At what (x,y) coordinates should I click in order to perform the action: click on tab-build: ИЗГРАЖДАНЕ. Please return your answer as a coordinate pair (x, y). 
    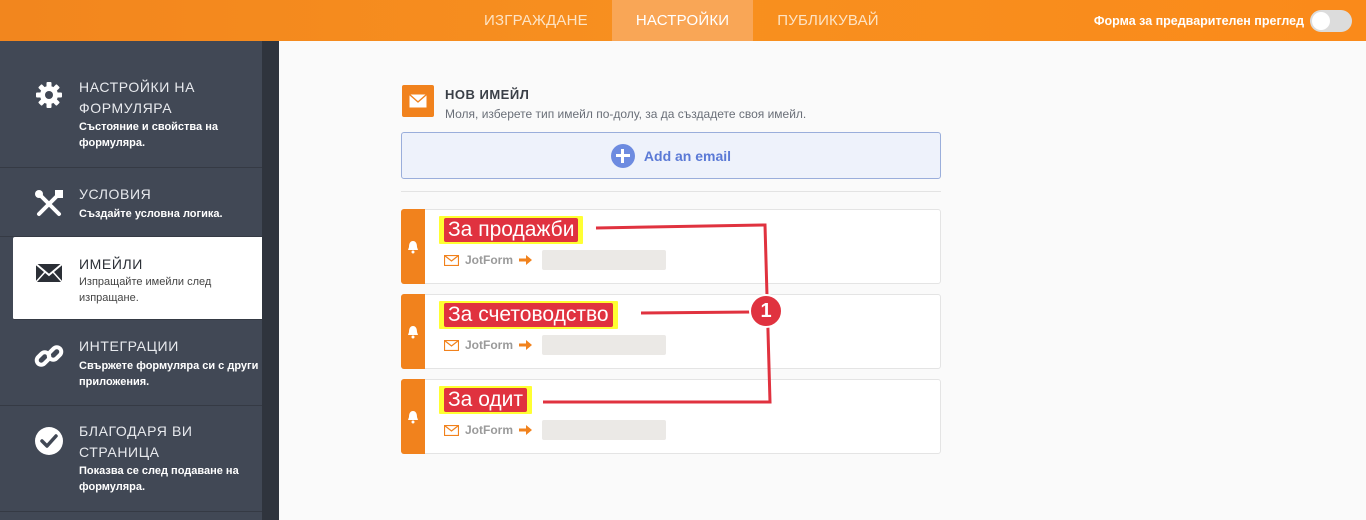
    Looking at the image, I should click on (536, 20).